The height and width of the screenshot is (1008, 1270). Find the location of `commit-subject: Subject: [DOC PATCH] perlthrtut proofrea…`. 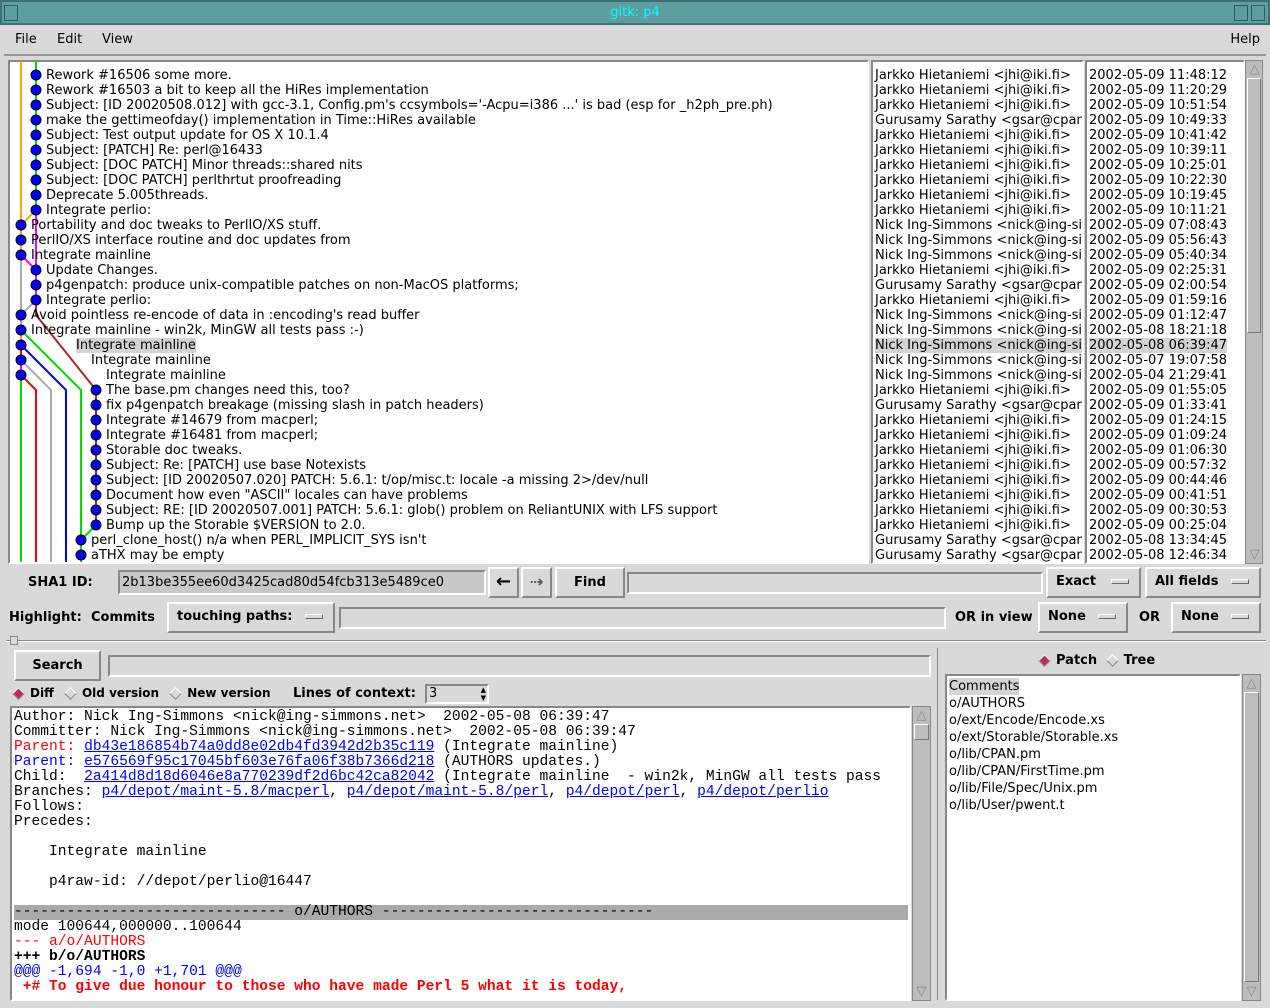

commit-subject: Subject: [DOC PATCH] perlthrtut proofrea… is located at coordinates (193, 180).